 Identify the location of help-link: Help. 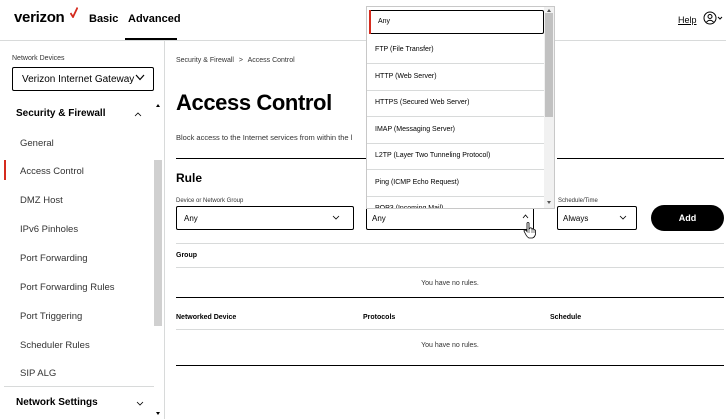
(687, 20).